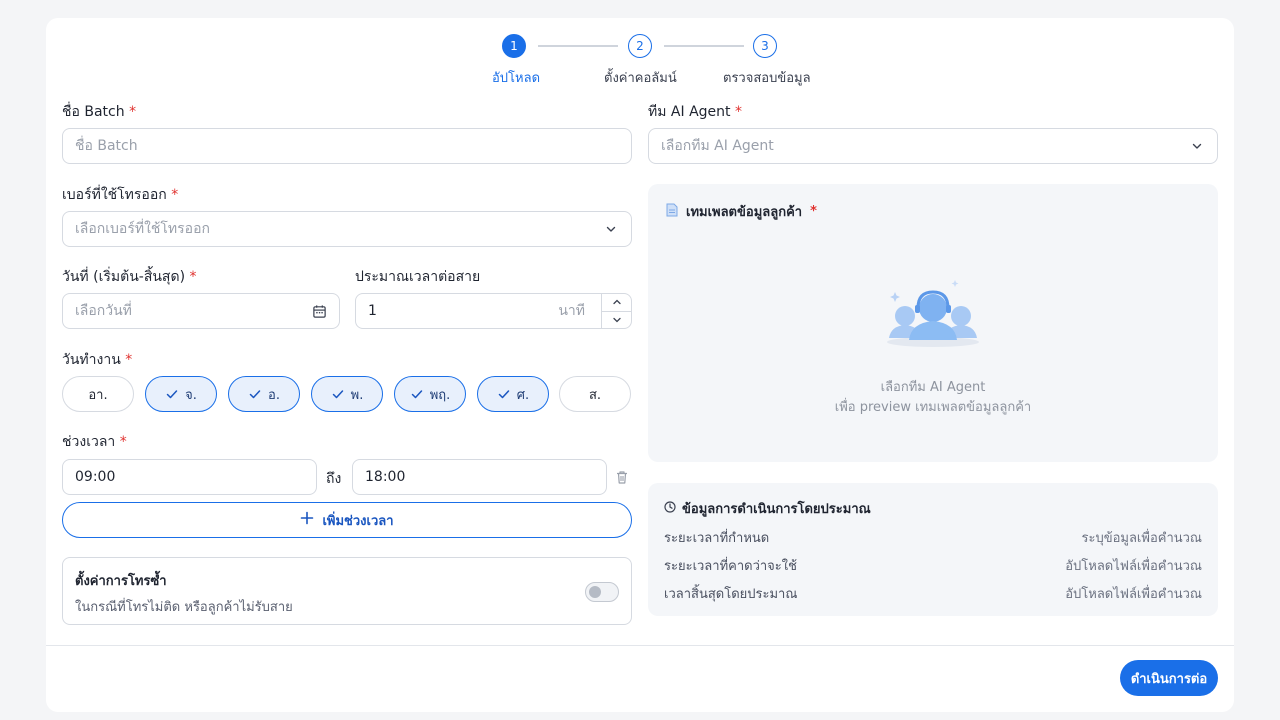  I want to click on number-stepper, so click(616, 311).